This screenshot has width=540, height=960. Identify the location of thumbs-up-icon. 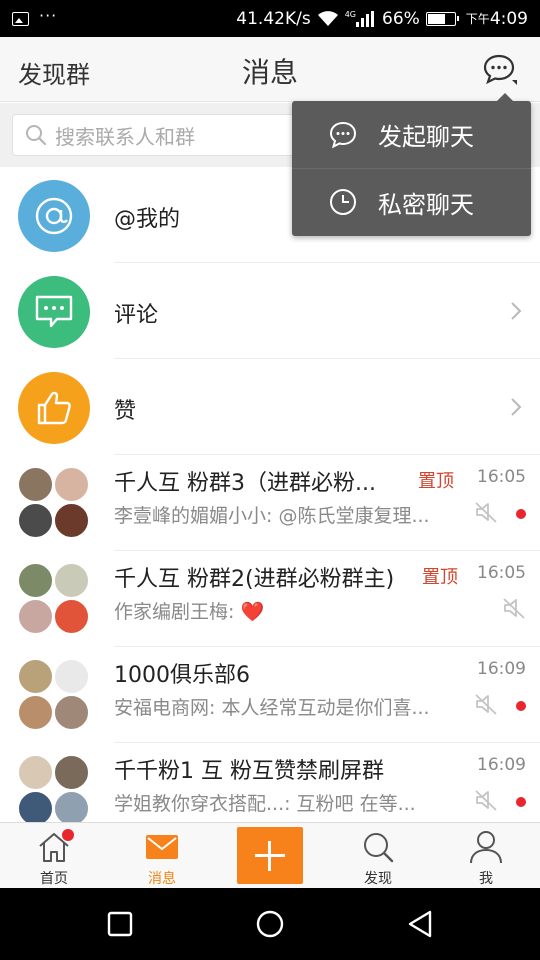
(54, 408).